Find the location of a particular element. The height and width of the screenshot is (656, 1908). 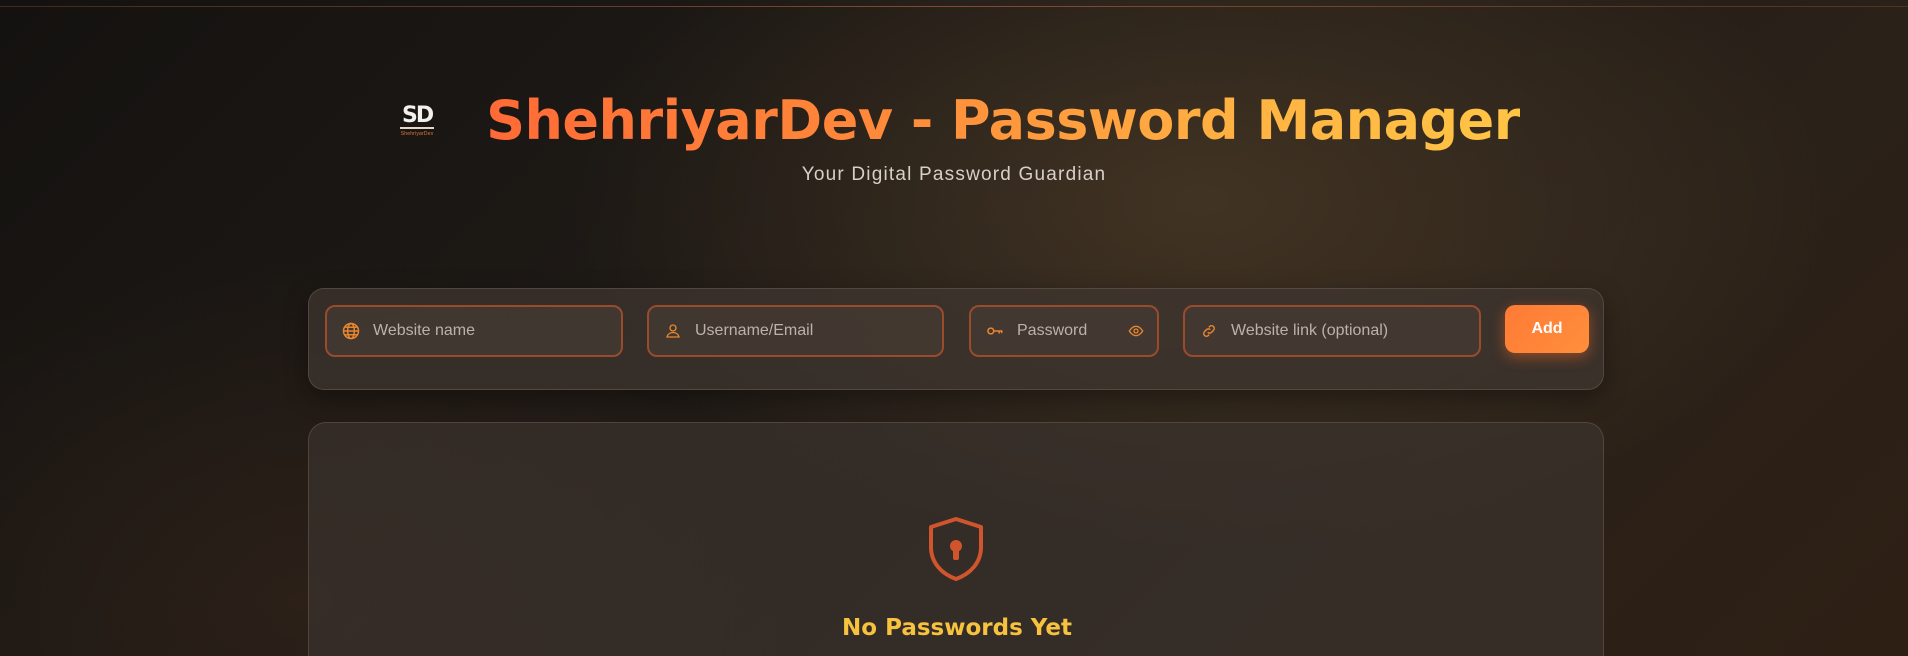

website-link-field: Website link (optional) is located at coordinates (1332, 331).